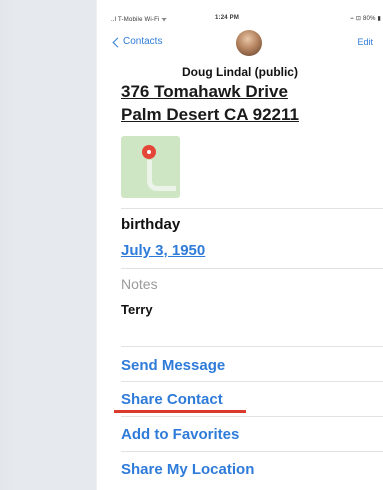  What do you see at coordinates (365, 19) in the screenshot?
I see `battery-indicator: ⌁ ⊡ 80% ▮` at bounding box center [365, 19].